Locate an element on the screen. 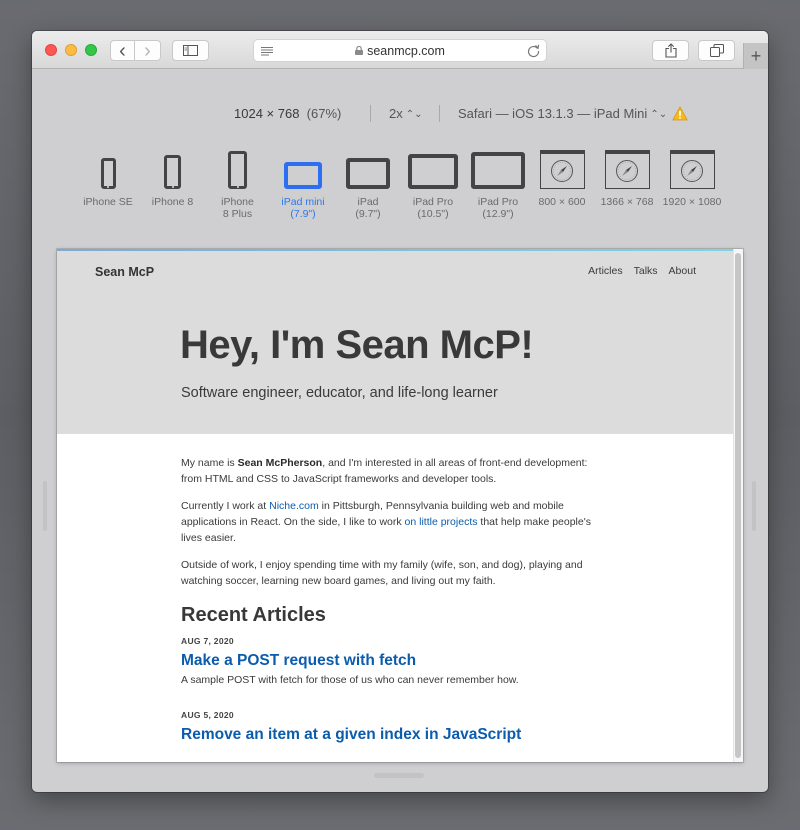 The width and height of the screenshot is (800, 830). device-label: 800 × 600 is located at coordinates (562, 202).